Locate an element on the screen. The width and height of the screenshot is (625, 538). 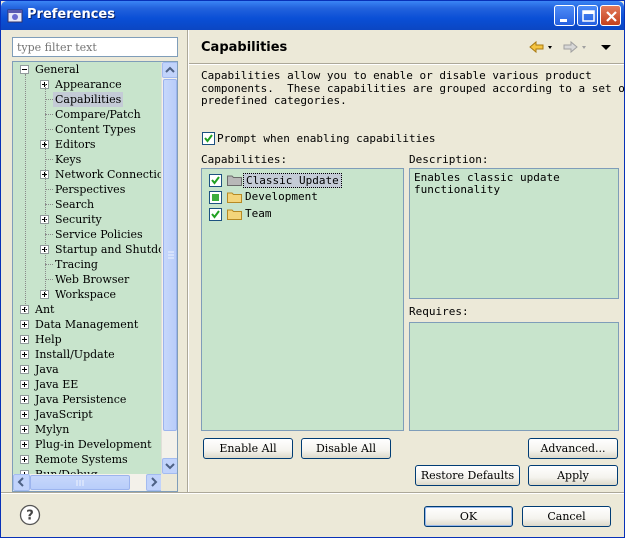
partial-check-icon is located at coordinates (215, 197).